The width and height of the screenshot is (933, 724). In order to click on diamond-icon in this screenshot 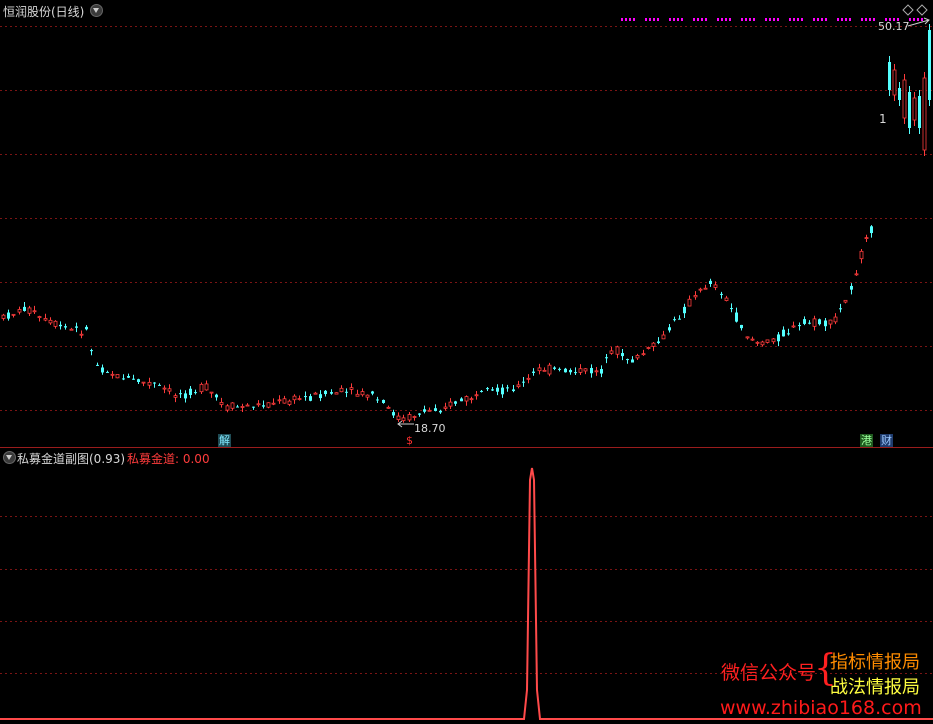, I will do `click(915, 10)`.